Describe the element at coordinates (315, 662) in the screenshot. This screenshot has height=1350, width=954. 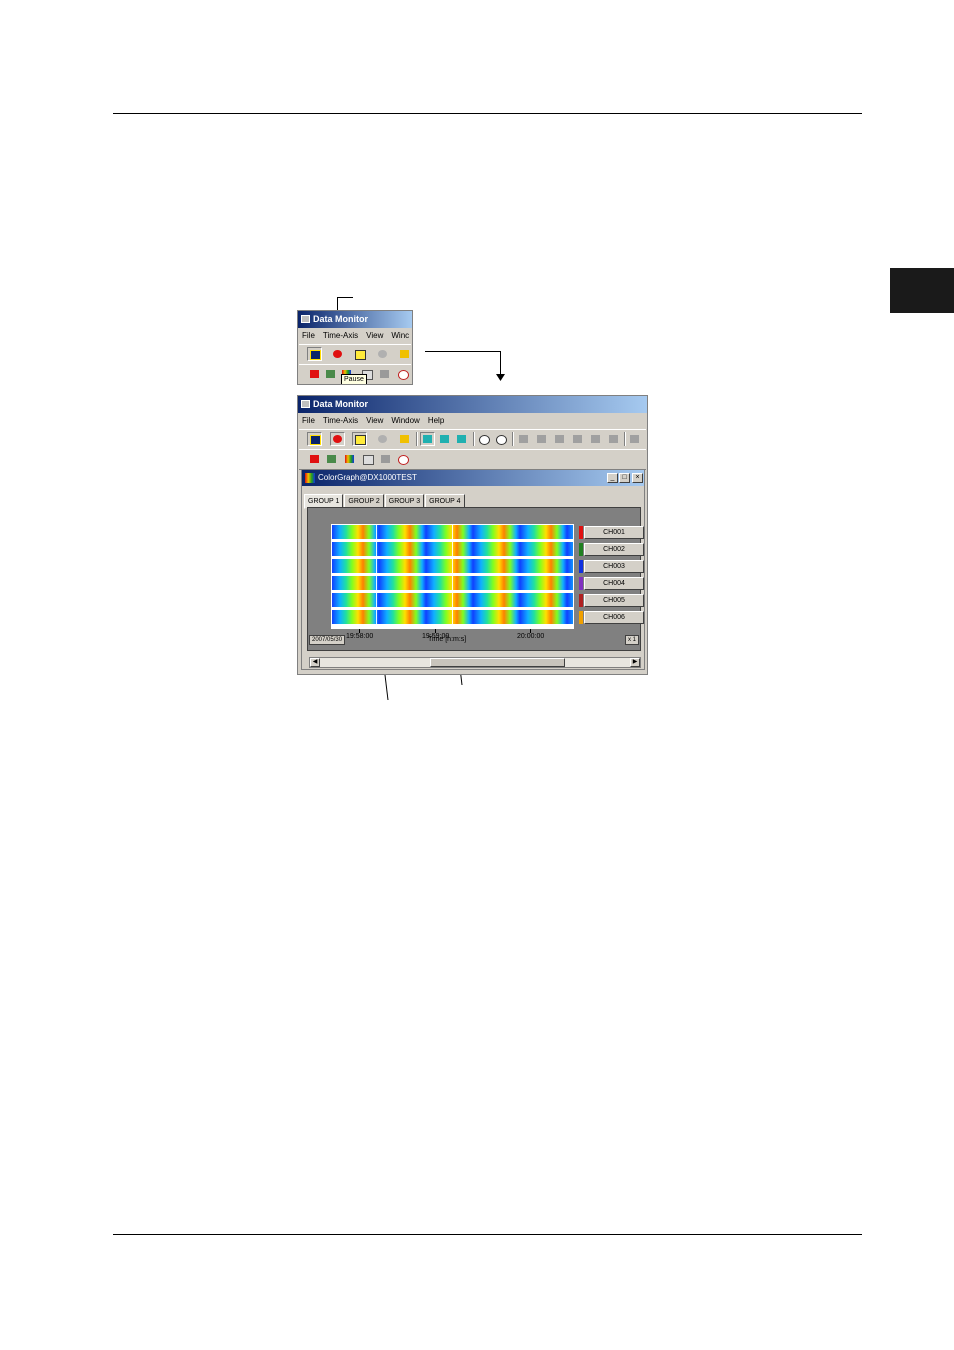
I see `scroll-left-arrow-icon: ◀` at that location.